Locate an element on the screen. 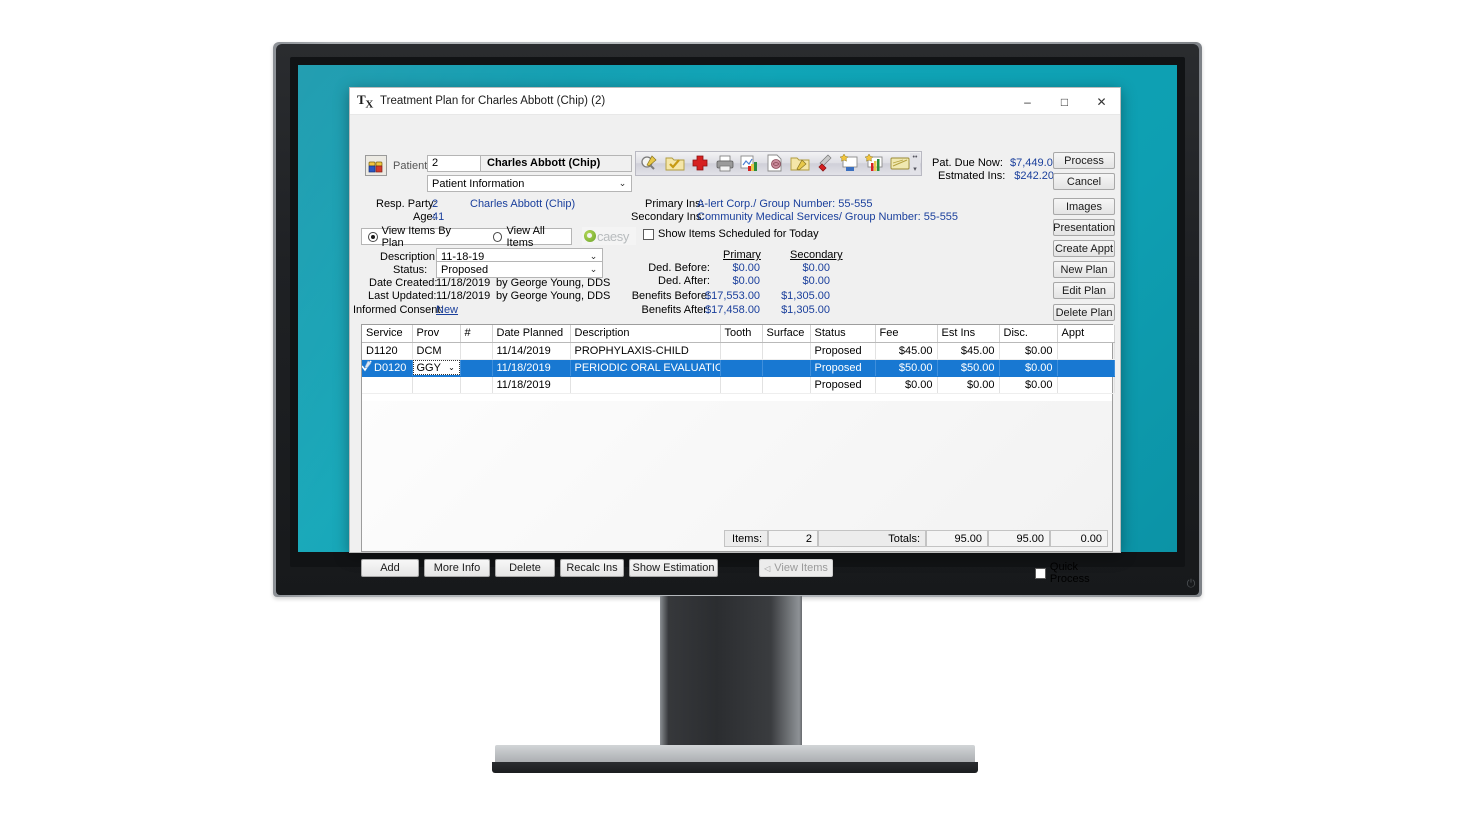 The image size is (1460, 820). cell-est-ins: $0.00 is located at coordinates (968, 385).